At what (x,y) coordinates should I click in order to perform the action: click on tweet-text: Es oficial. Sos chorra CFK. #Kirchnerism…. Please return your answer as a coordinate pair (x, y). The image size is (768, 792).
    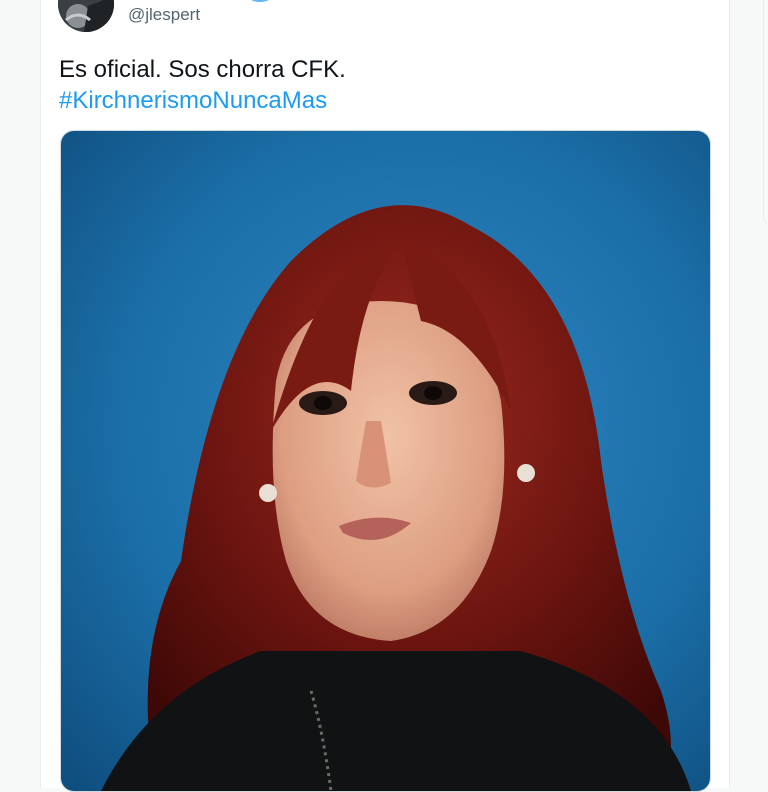
    Looking at the image, I should click on (202, 85).